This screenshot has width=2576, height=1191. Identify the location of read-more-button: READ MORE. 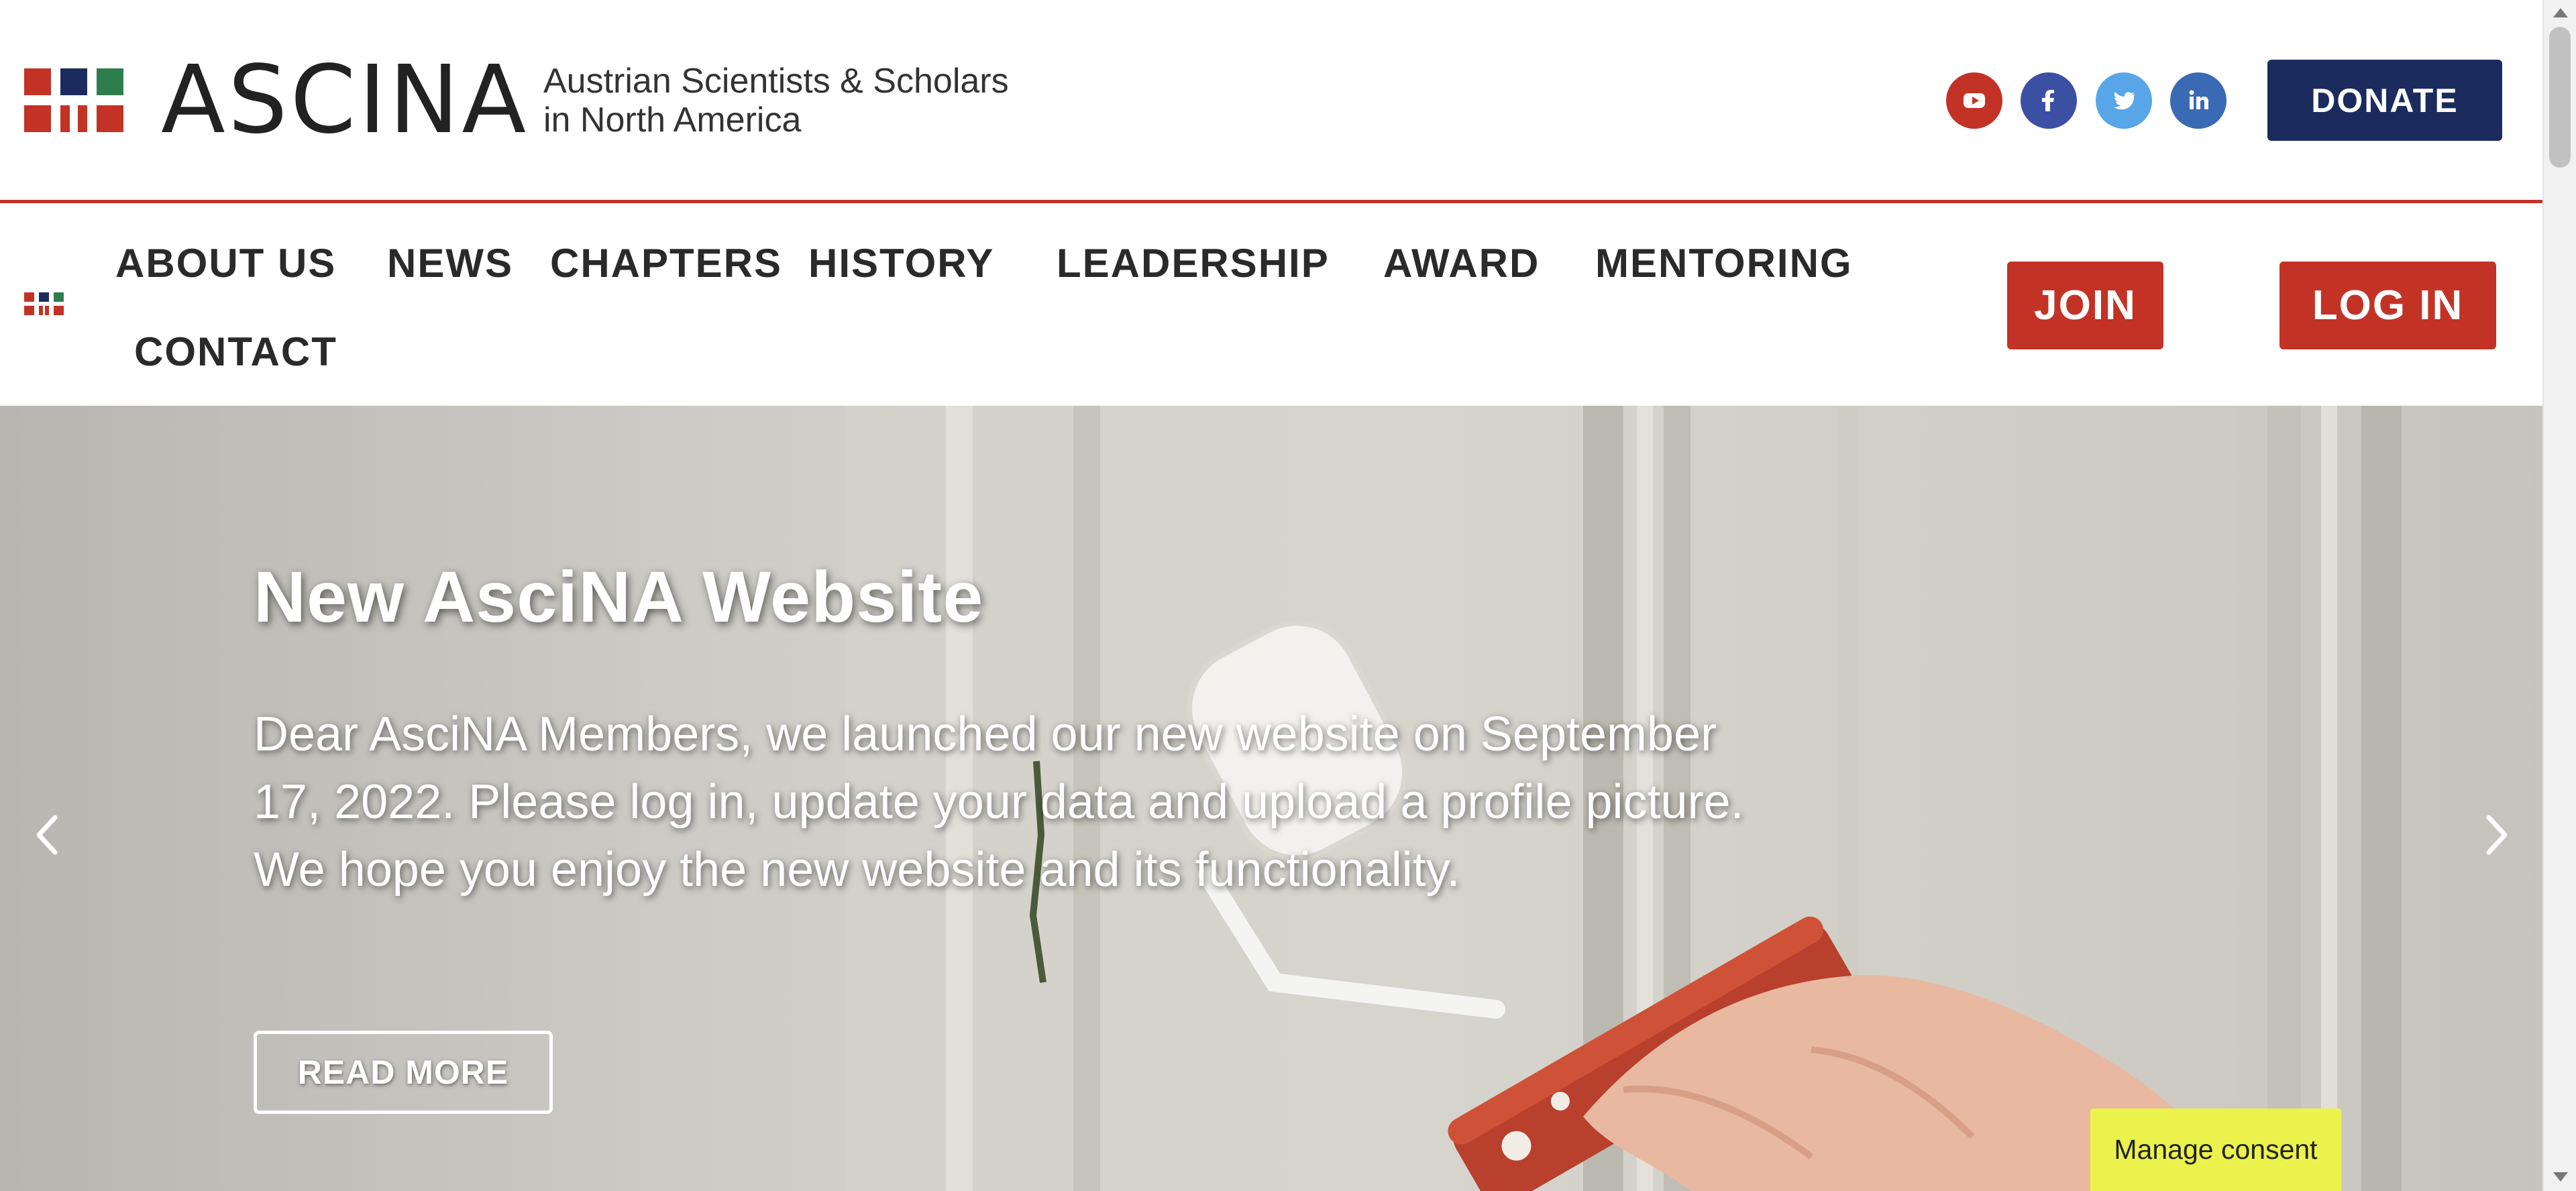
(403, 1072).